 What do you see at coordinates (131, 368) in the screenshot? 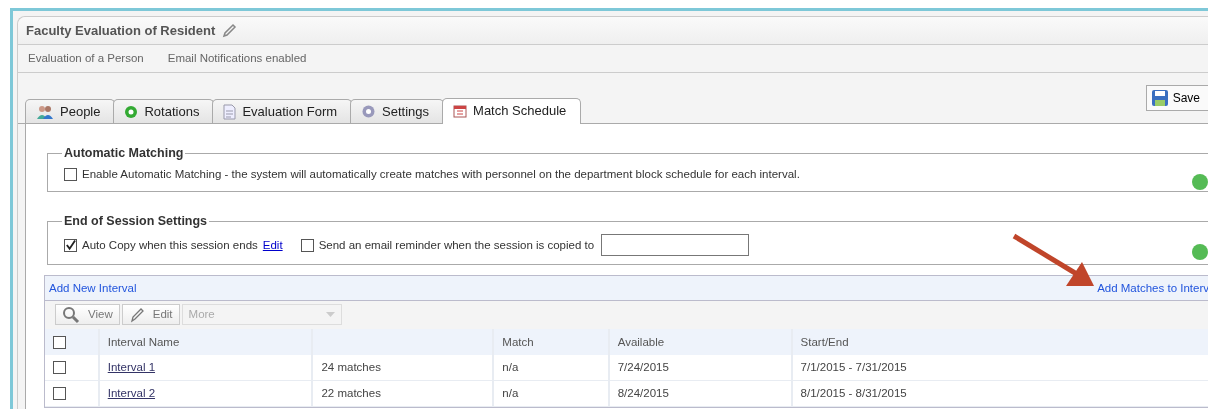
I see `interval-link: Interval 1` at bounding box center [131, 368].